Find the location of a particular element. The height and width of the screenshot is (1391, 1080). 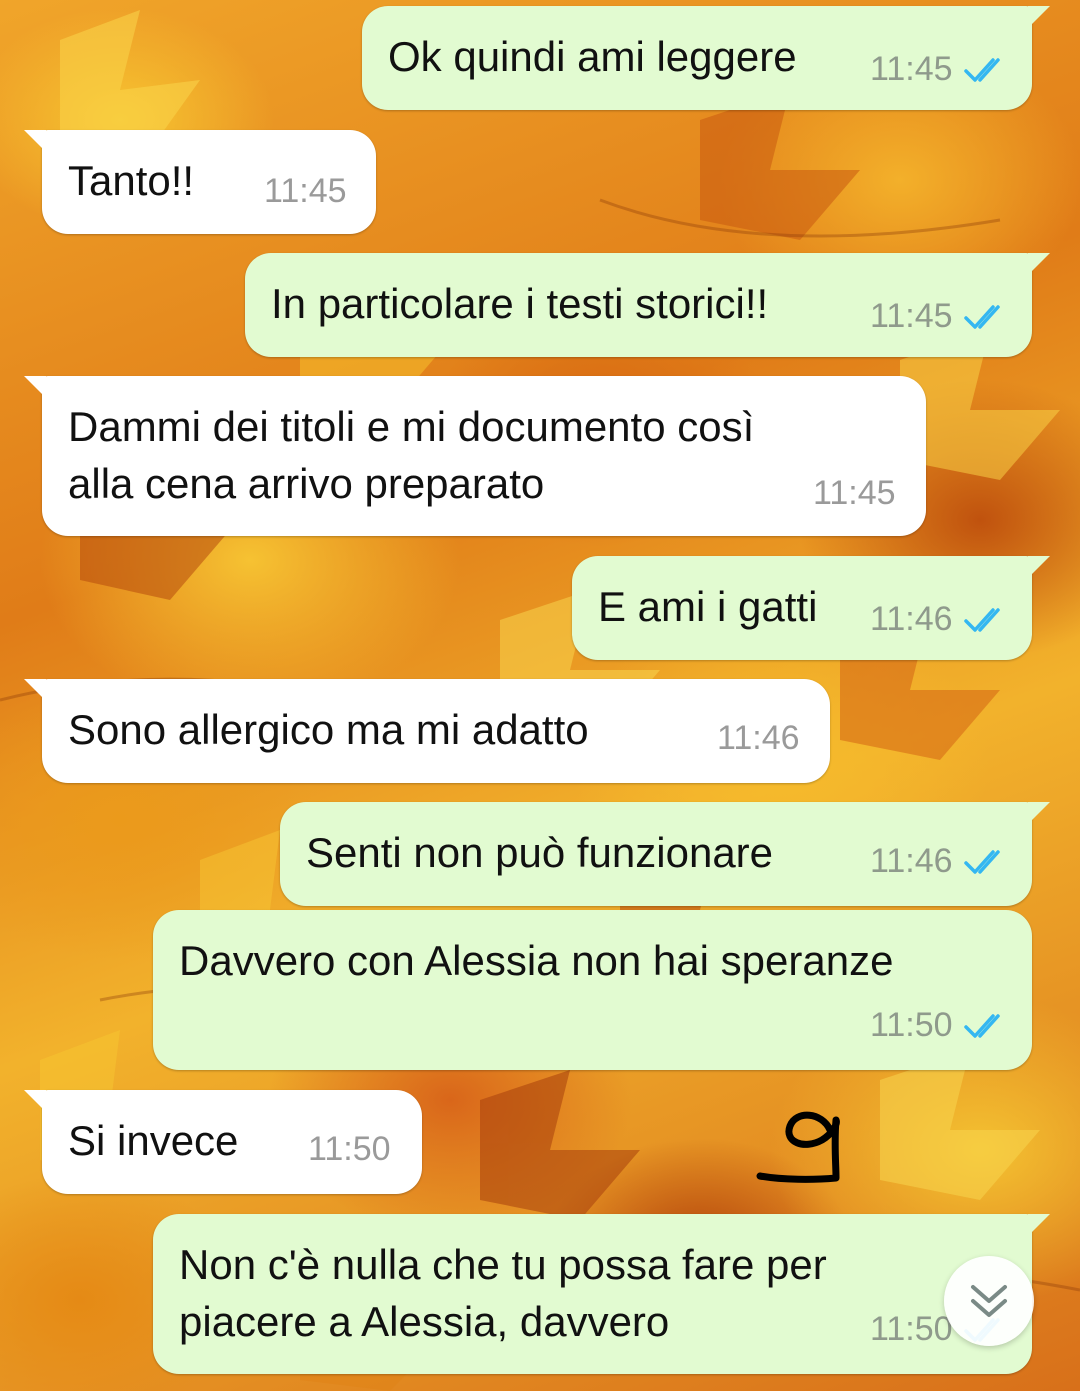

double-chevron-down-icon is located at coordinates (989, 1301).